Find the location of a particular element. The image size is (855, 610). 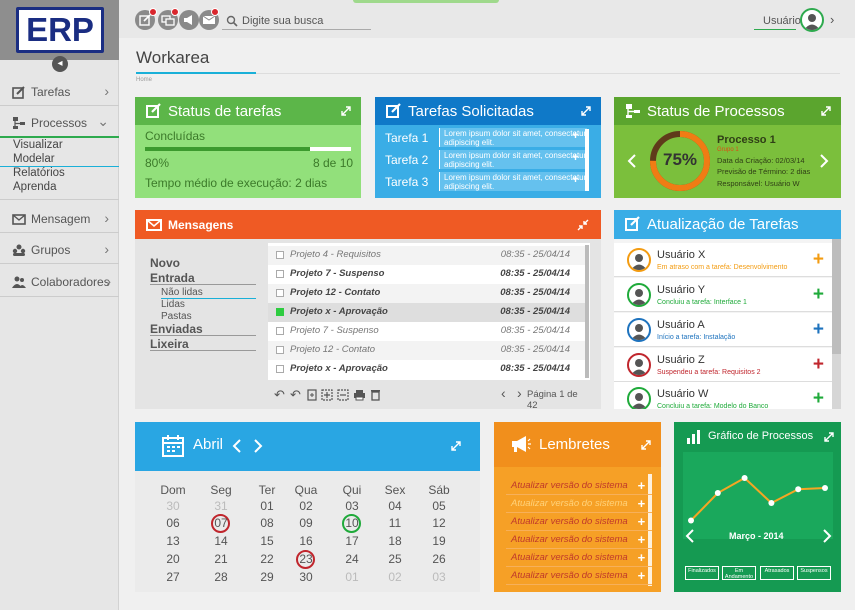

calendar-day: 12 is located at coordinates (439, 523).